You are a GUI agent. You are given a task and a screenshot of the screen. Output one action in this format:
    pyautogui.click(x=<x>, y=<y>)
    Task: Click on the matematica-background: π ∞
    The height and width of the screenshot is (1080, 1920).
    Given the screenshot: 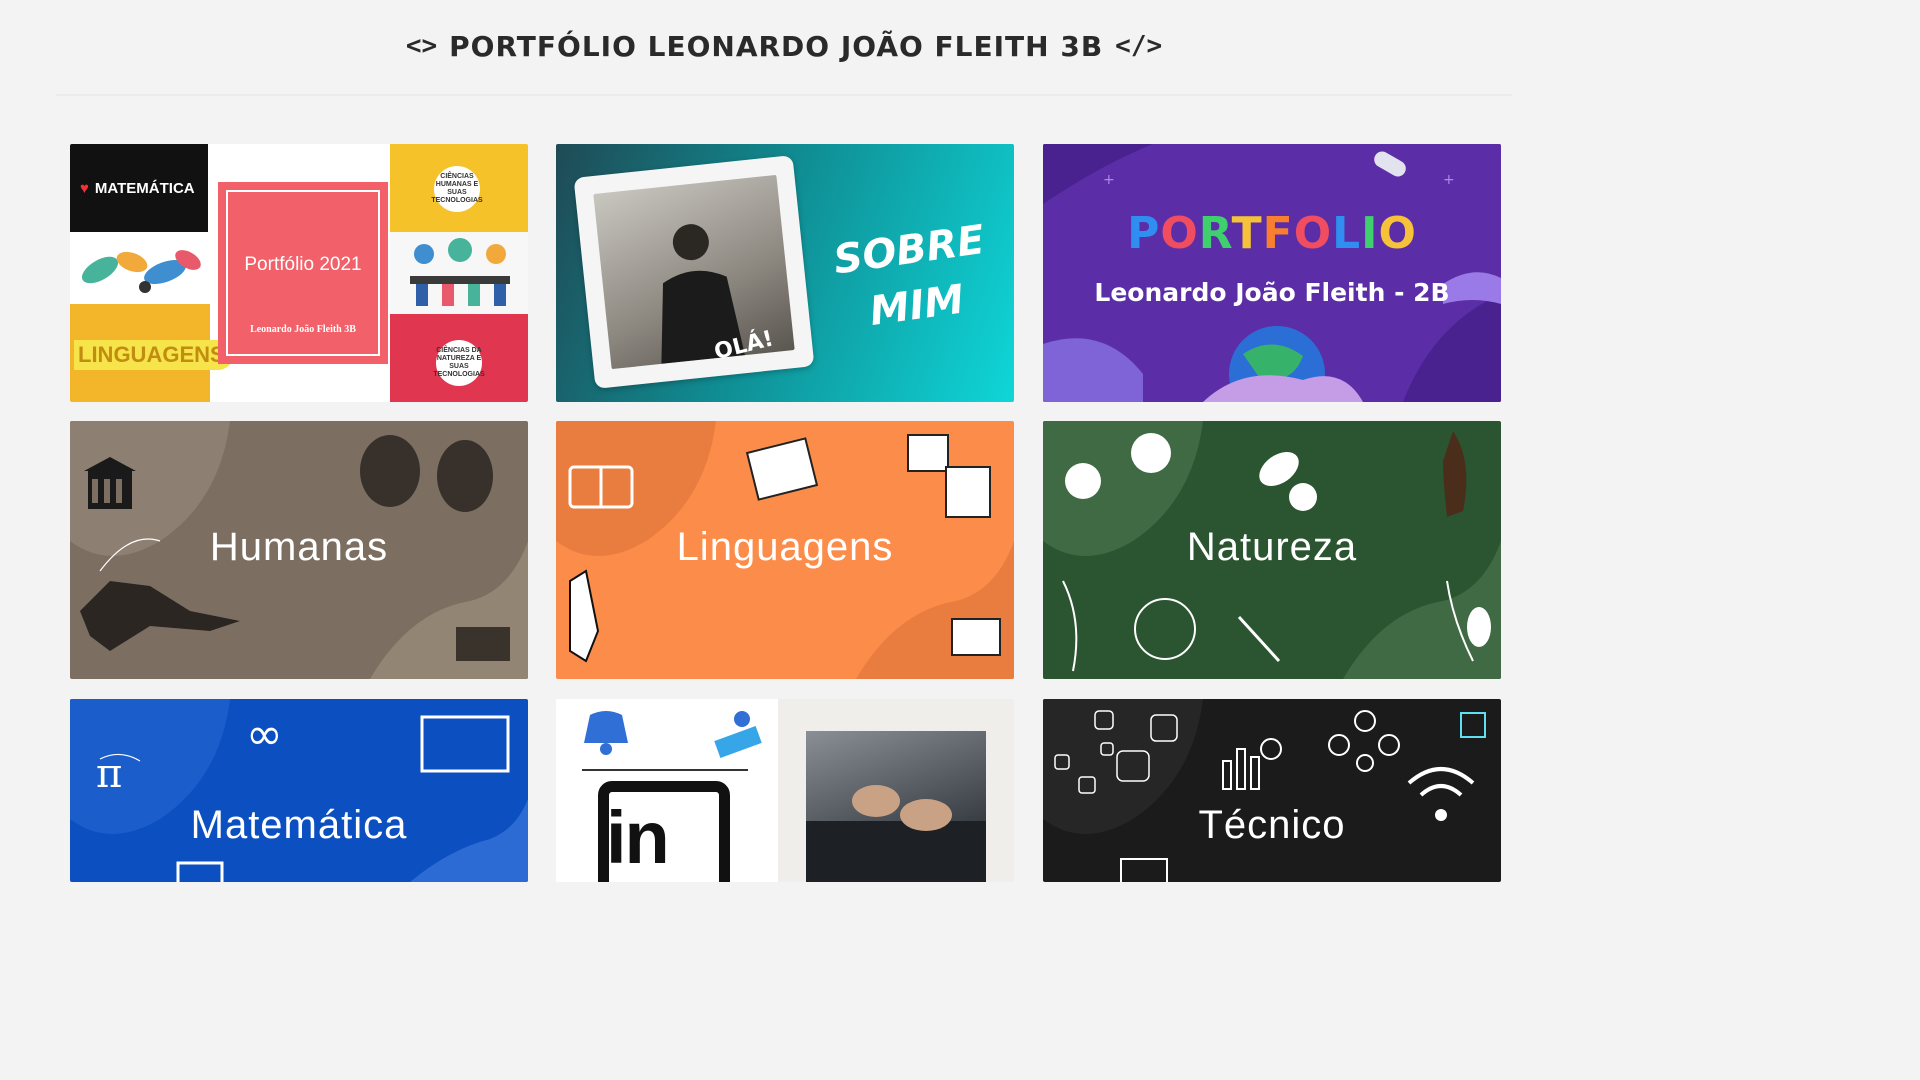 What is the action you would take?
    pyautogui.click(x=299, y=790)
    